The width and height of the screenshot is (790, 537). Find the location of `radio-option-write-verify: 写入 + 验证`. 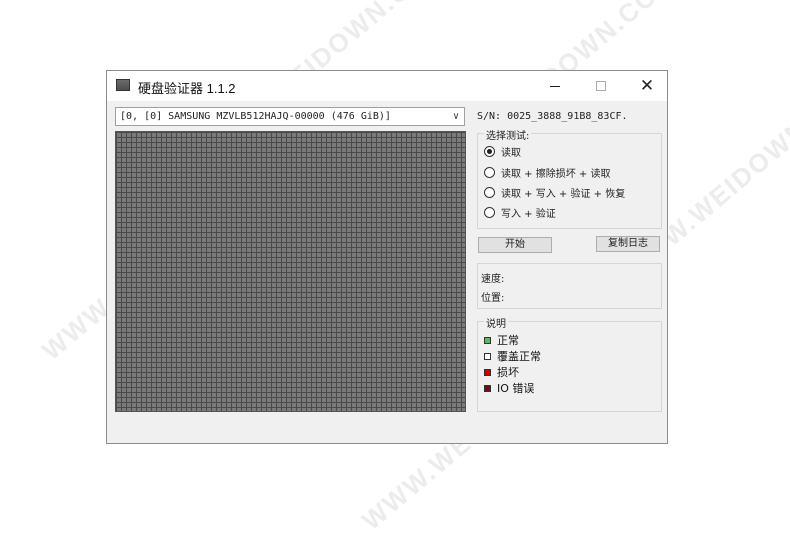

radio-option-write-verify: 写入 + 验证 is located at coordinates (520, 212).